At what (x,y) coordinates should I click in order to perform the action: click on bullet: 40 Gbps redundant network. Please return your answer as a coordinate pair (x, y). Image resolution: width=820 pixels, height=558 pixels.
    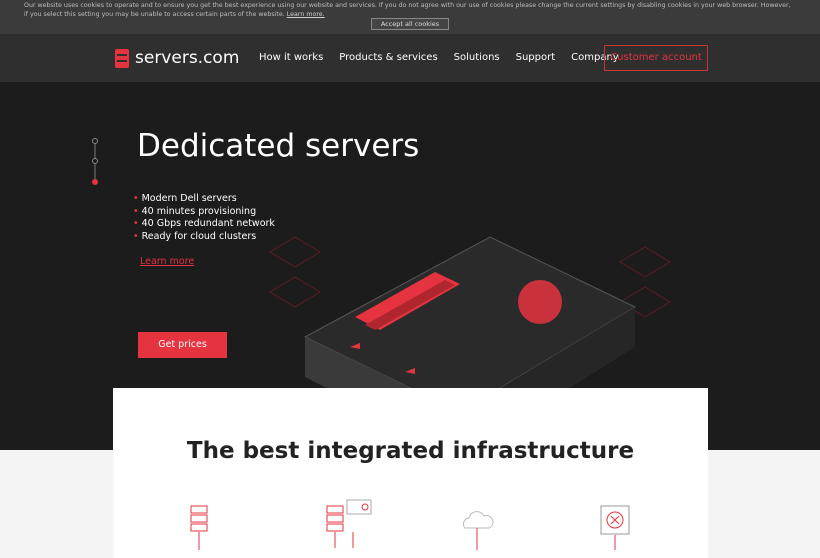
    Looking at the image, I should click on (204, 224).